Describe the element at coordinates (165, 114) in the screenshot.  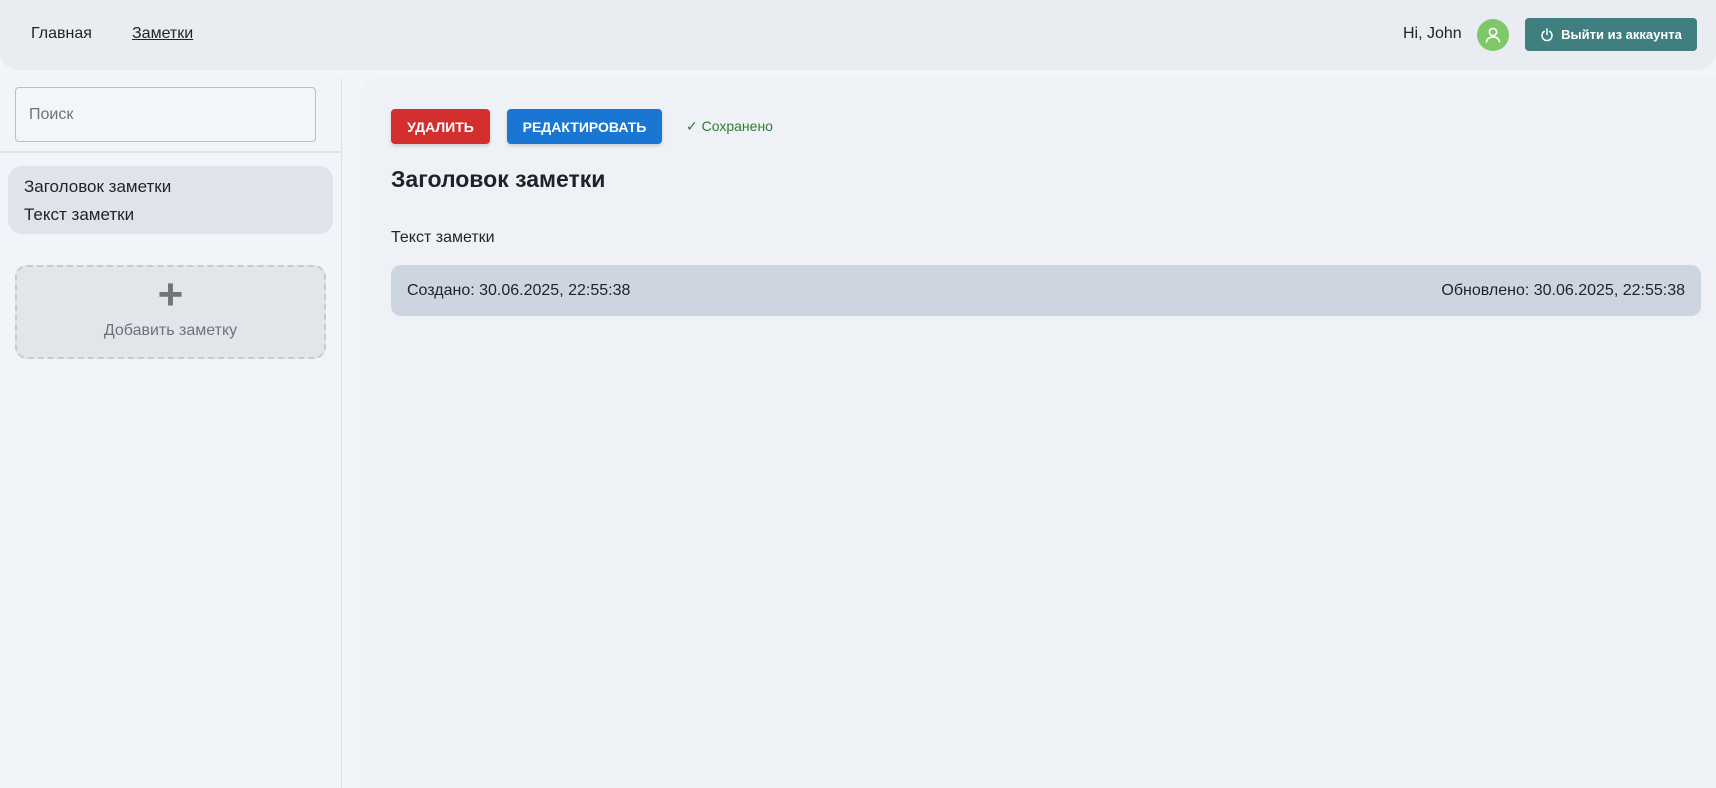
I see `search-input` at that location.